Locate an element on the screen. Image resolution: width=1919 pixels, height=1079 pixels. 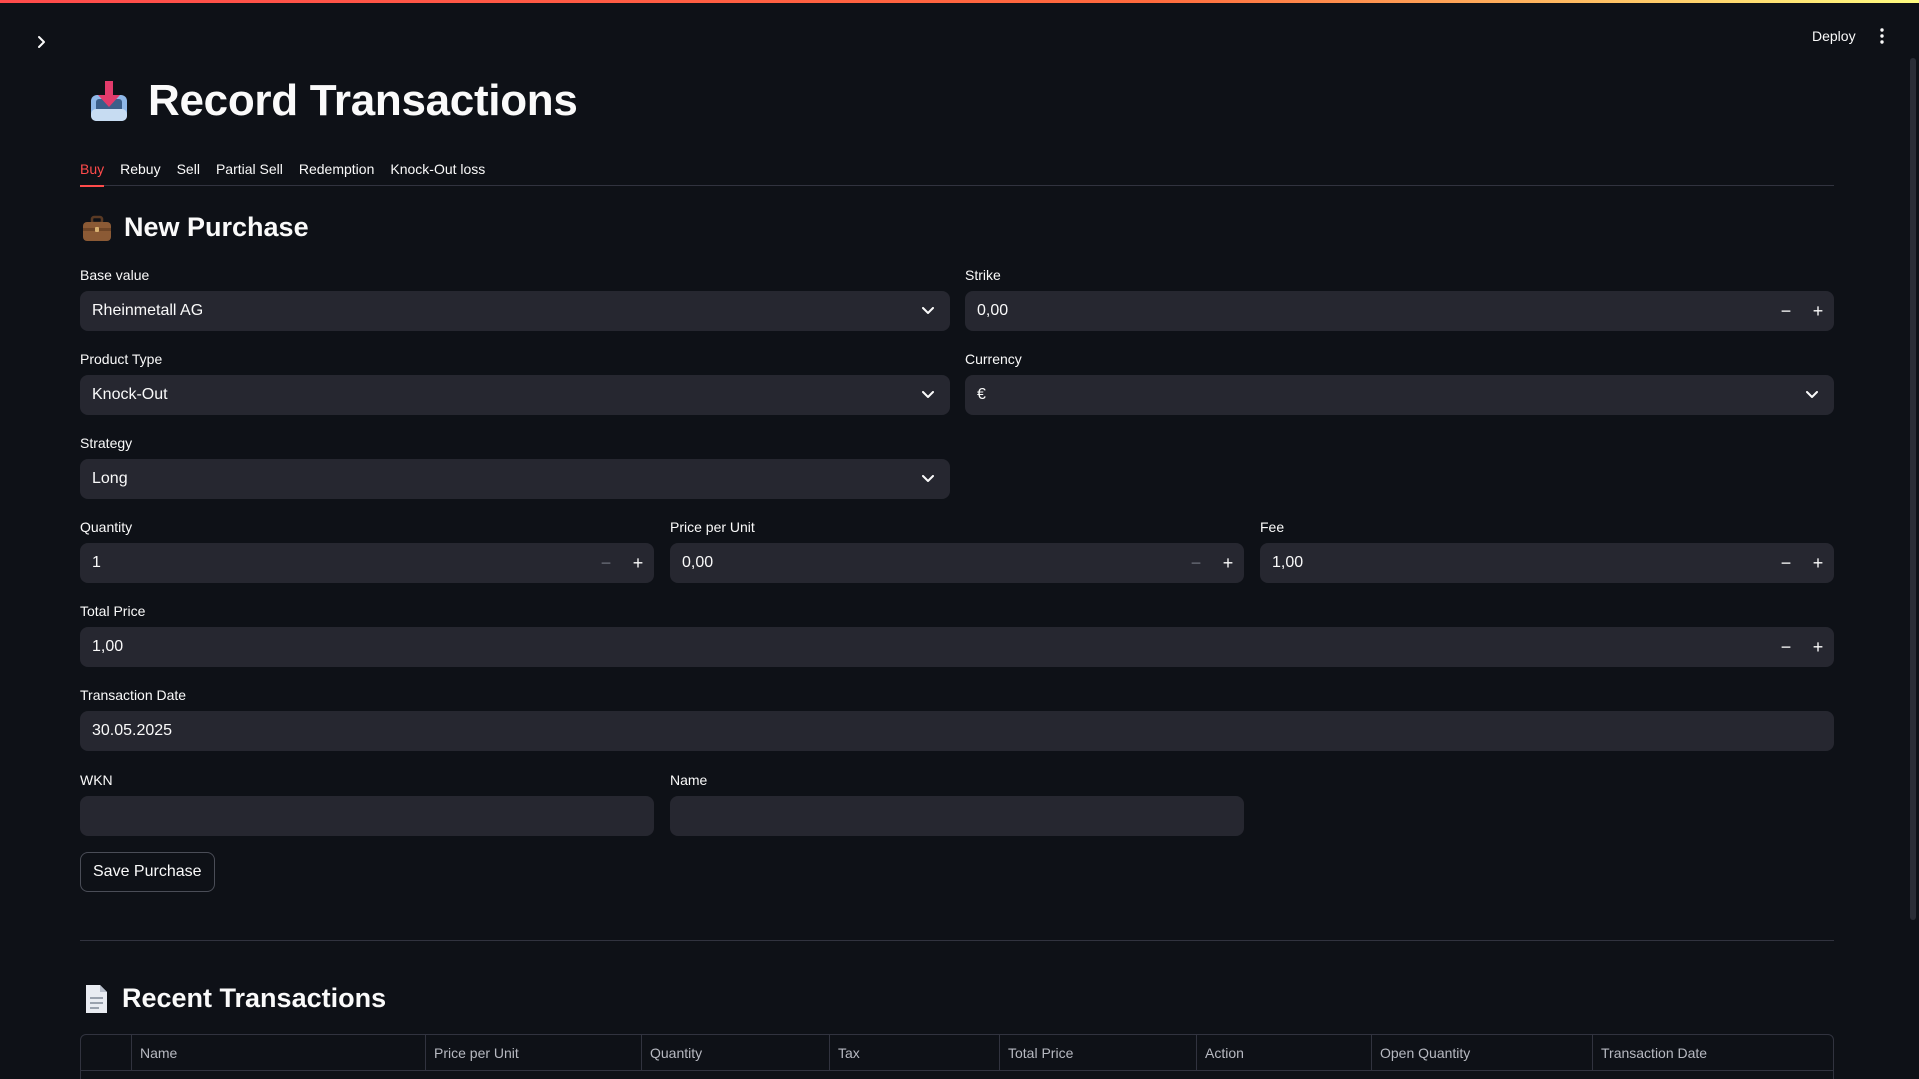
product-type-value: Knock-Out is located at coordinates (130, 394).